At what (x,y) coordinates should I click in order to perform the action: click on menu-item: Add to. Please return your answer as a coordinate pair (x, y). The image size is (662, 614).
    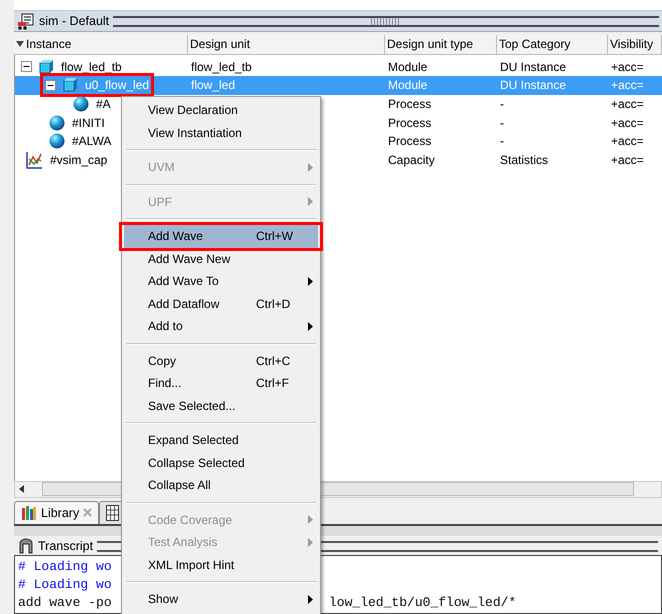
    Looking at the image, I should click on (221, 326).